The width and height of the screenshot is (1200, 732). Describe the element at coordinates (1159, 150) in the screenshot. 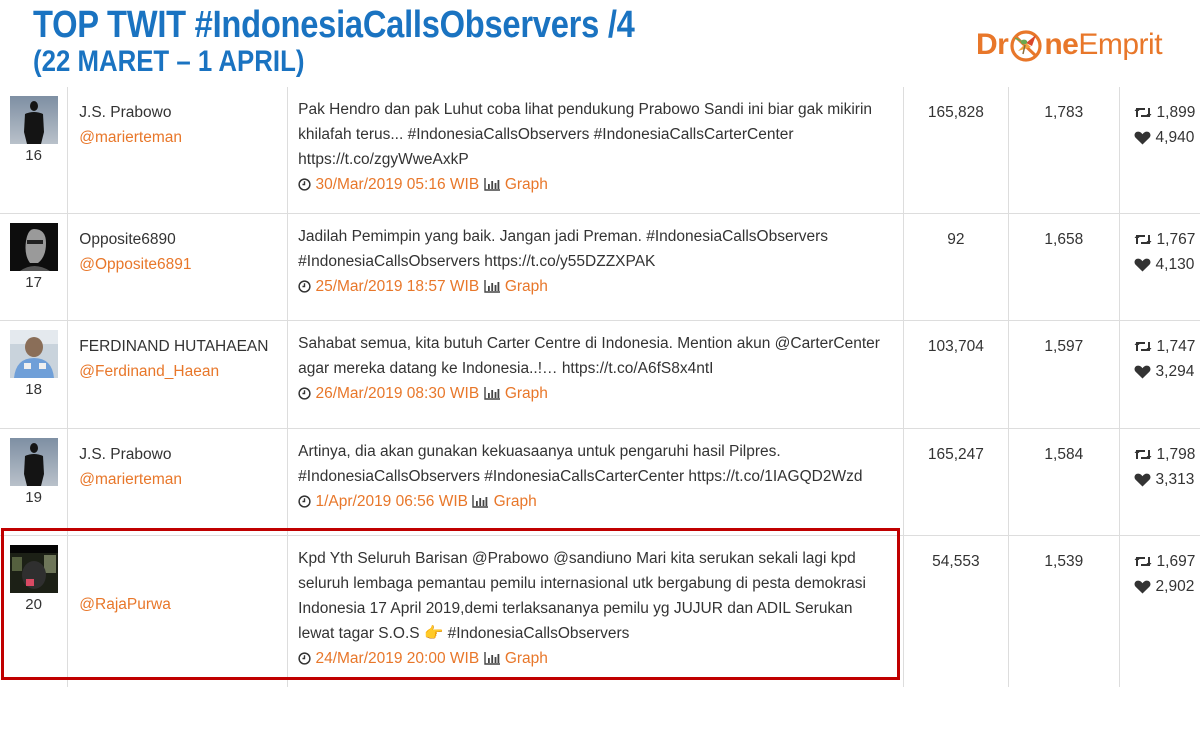

I see `engagement-cell: 1,899 4,940` at that location.